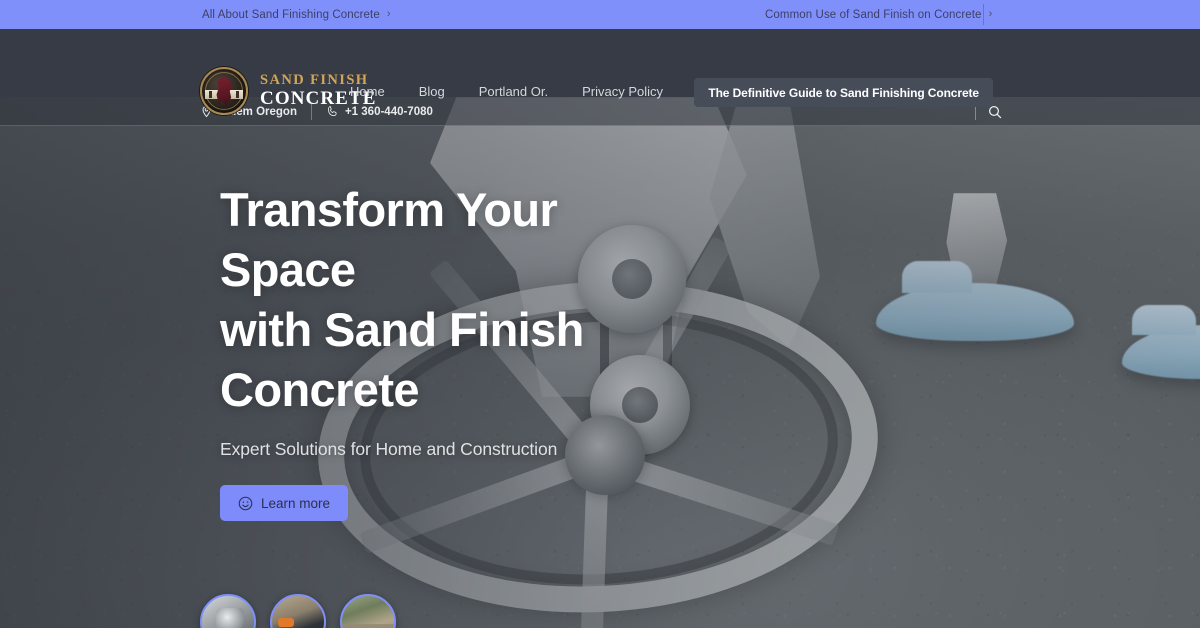 Image resolution: width=1200 pixels, height=628 pixels. I want to click on topbar-link-all-about: All About Sand Finishing Concrete ›, so click(296, 15).